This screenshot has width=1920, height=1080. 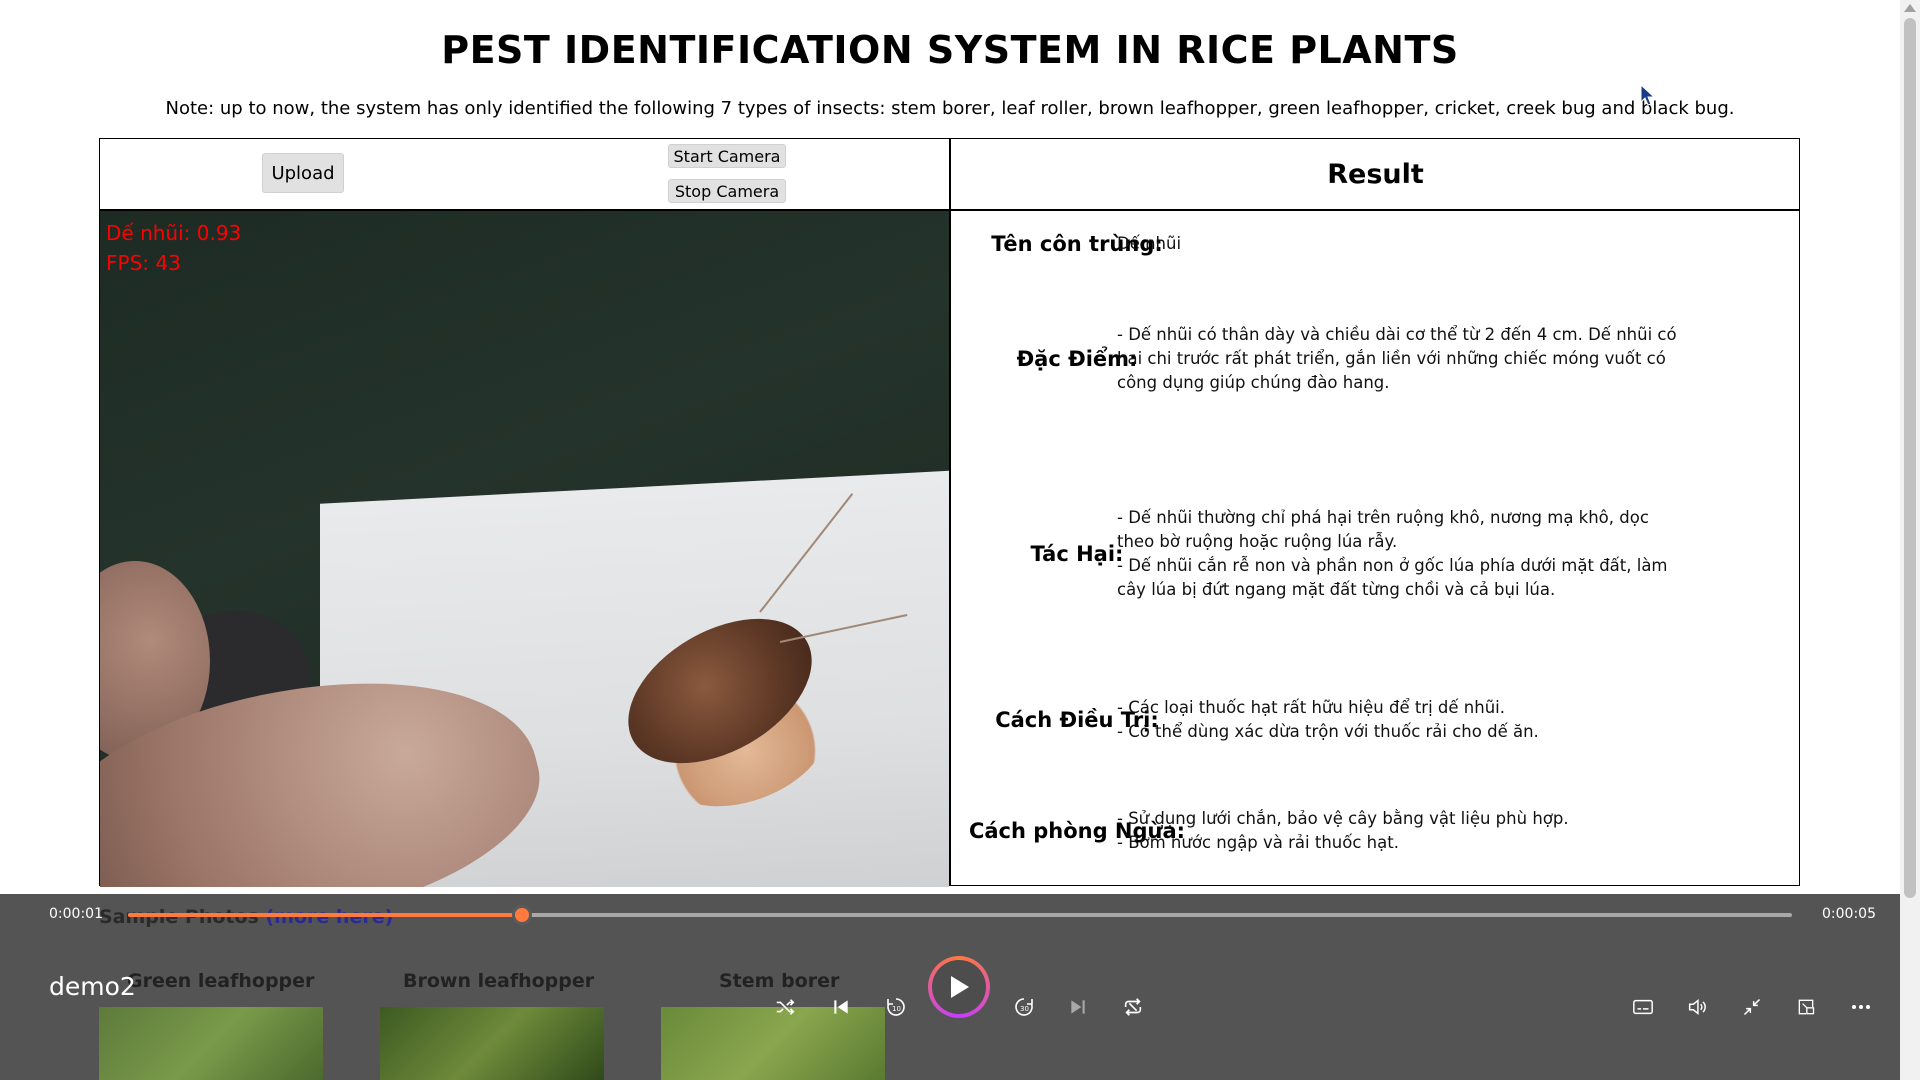 What do you see at coordinates (1806, 1007) in the screenshot?
I see `mini-player-icon` at bounding box center [1806, 1007].